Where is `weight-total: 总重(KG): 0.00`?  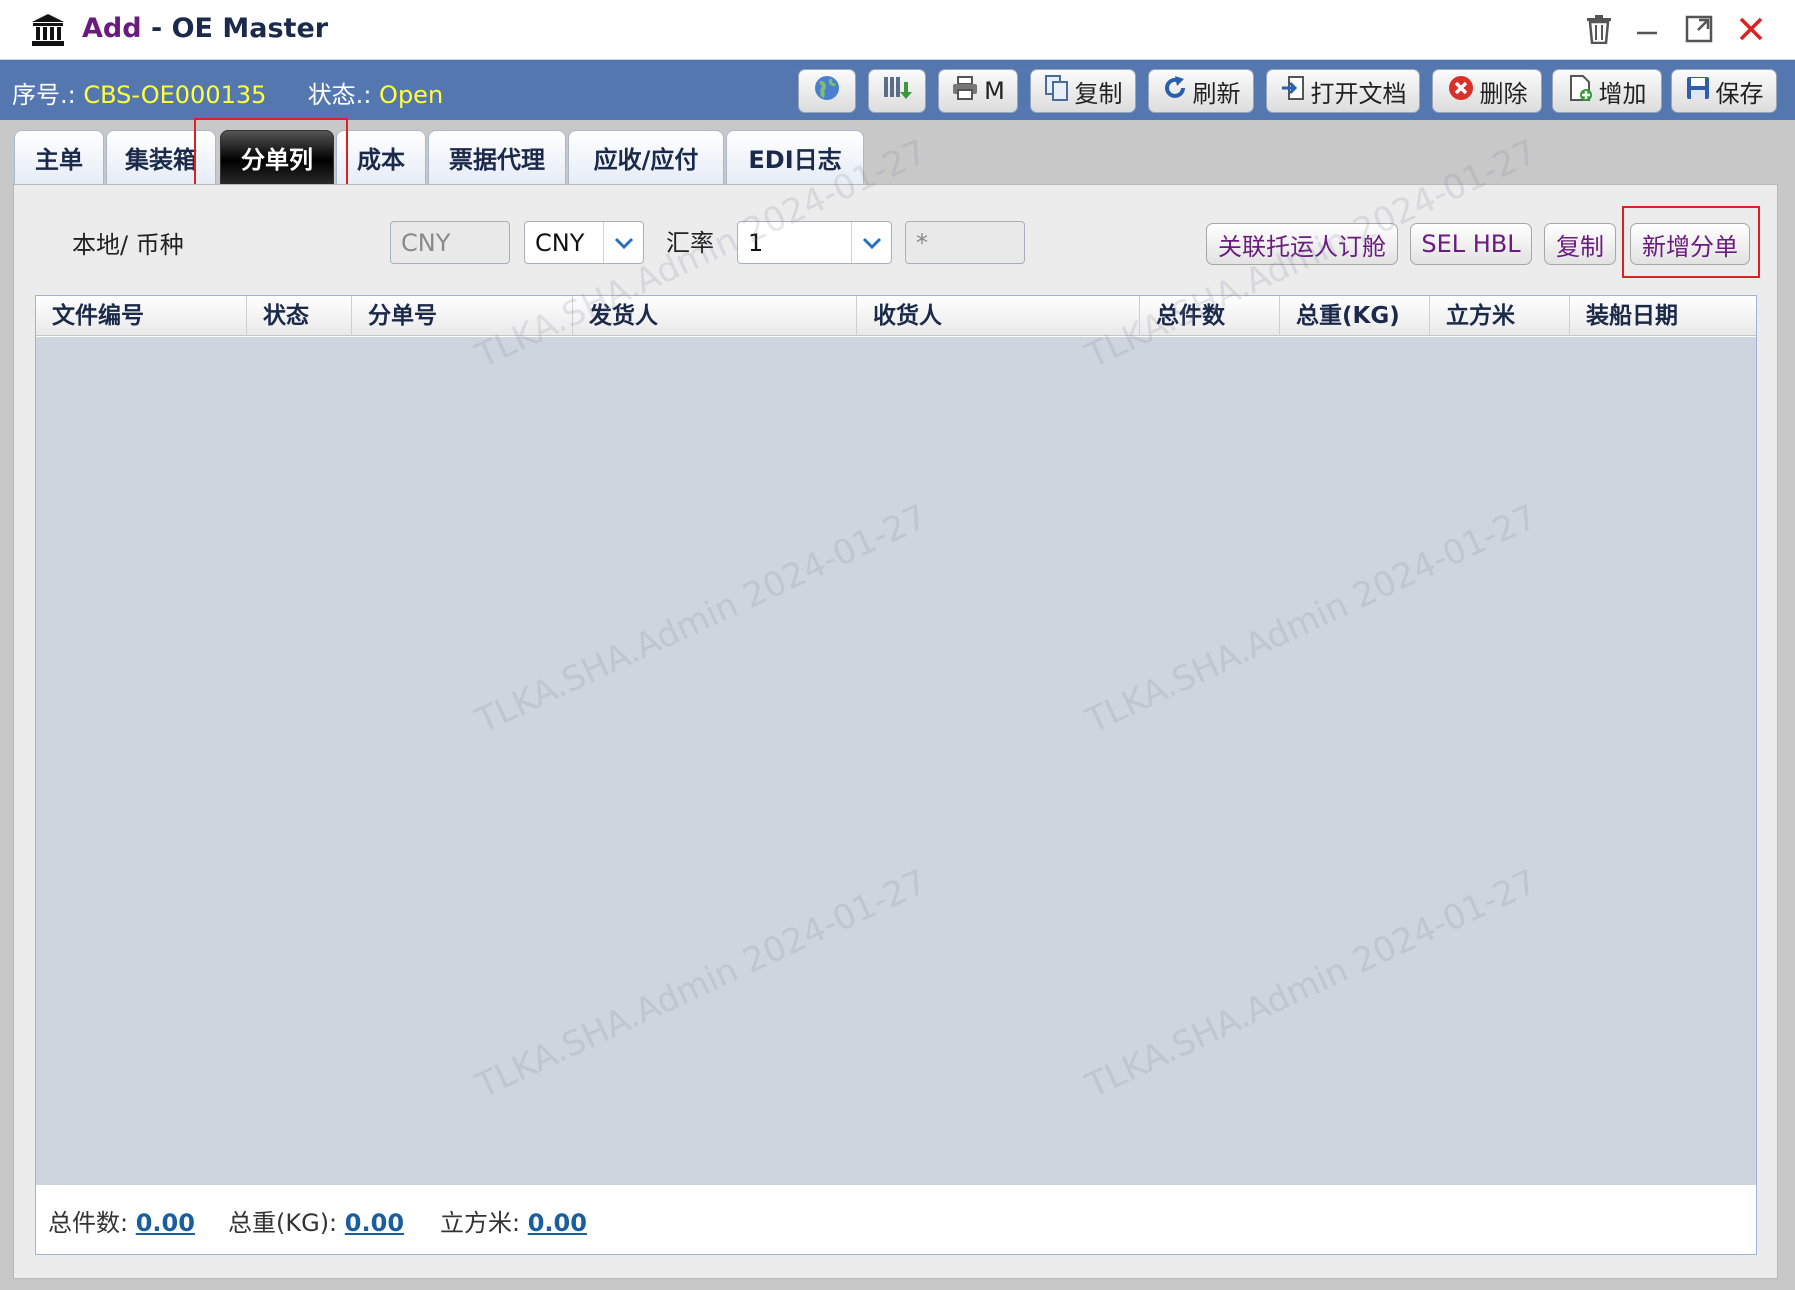 weight-total: 总重(KG): 0.00 is located at coordinates (316, 1220).